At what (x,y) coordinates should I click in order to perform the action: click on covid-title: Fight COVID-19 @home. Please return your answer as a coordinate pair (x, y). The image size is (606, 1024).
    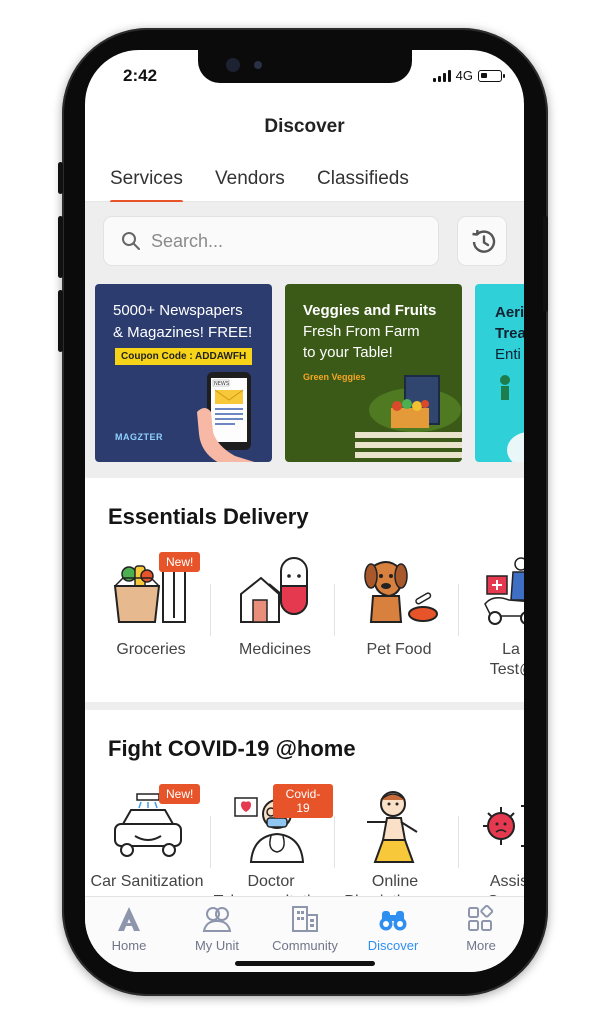
    Looking at the image, I should click on (232, 748).